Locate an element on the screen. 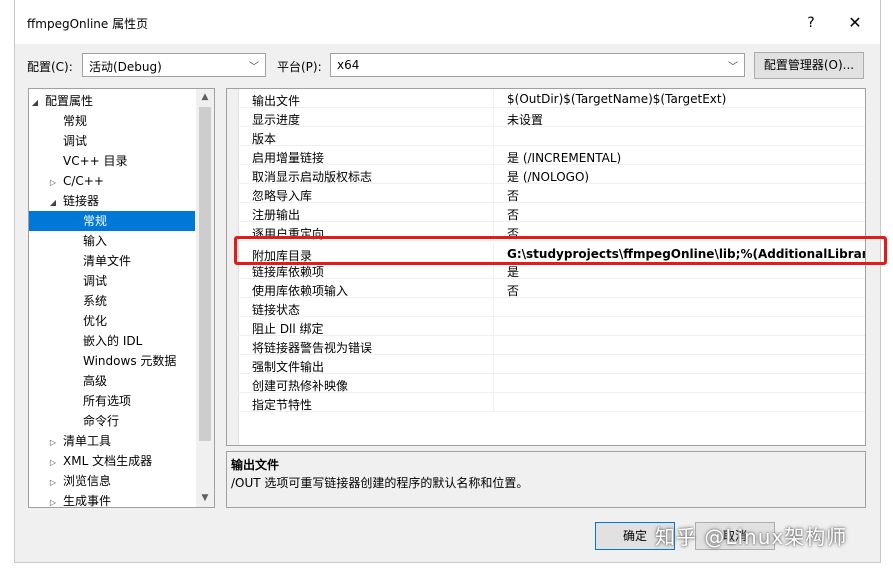 The height and width of the screenshot is (573, 893). tree-item-label: 清单文件 is located at coordinates (107, 261).